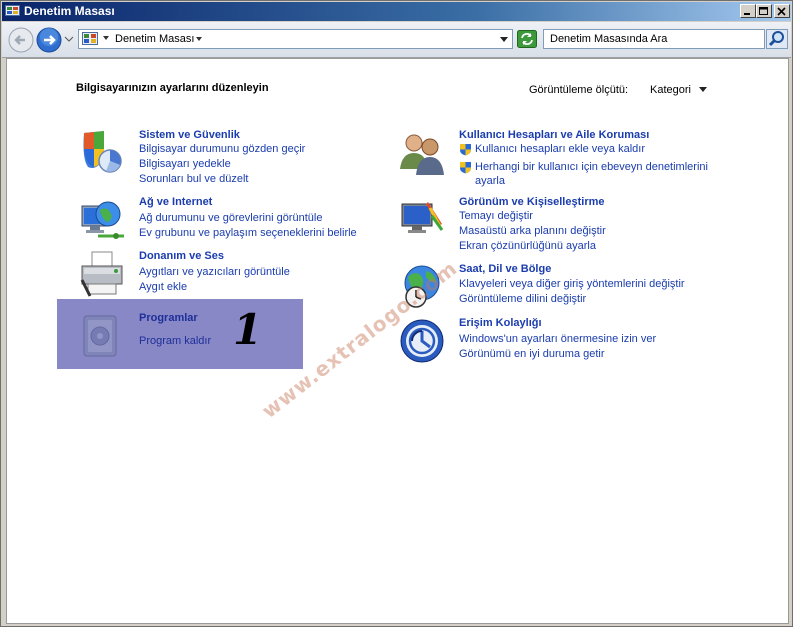 The image size is (793, 627). I want to click on category-link-continuation: ayarla, so click(490, 181).